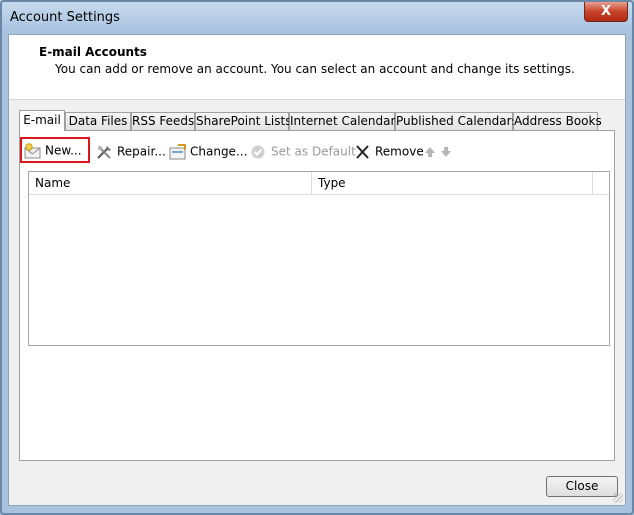 Image resolution: width=634 pixels, height=515 pixels. I want to click on resize-grip, so click(618, 498).